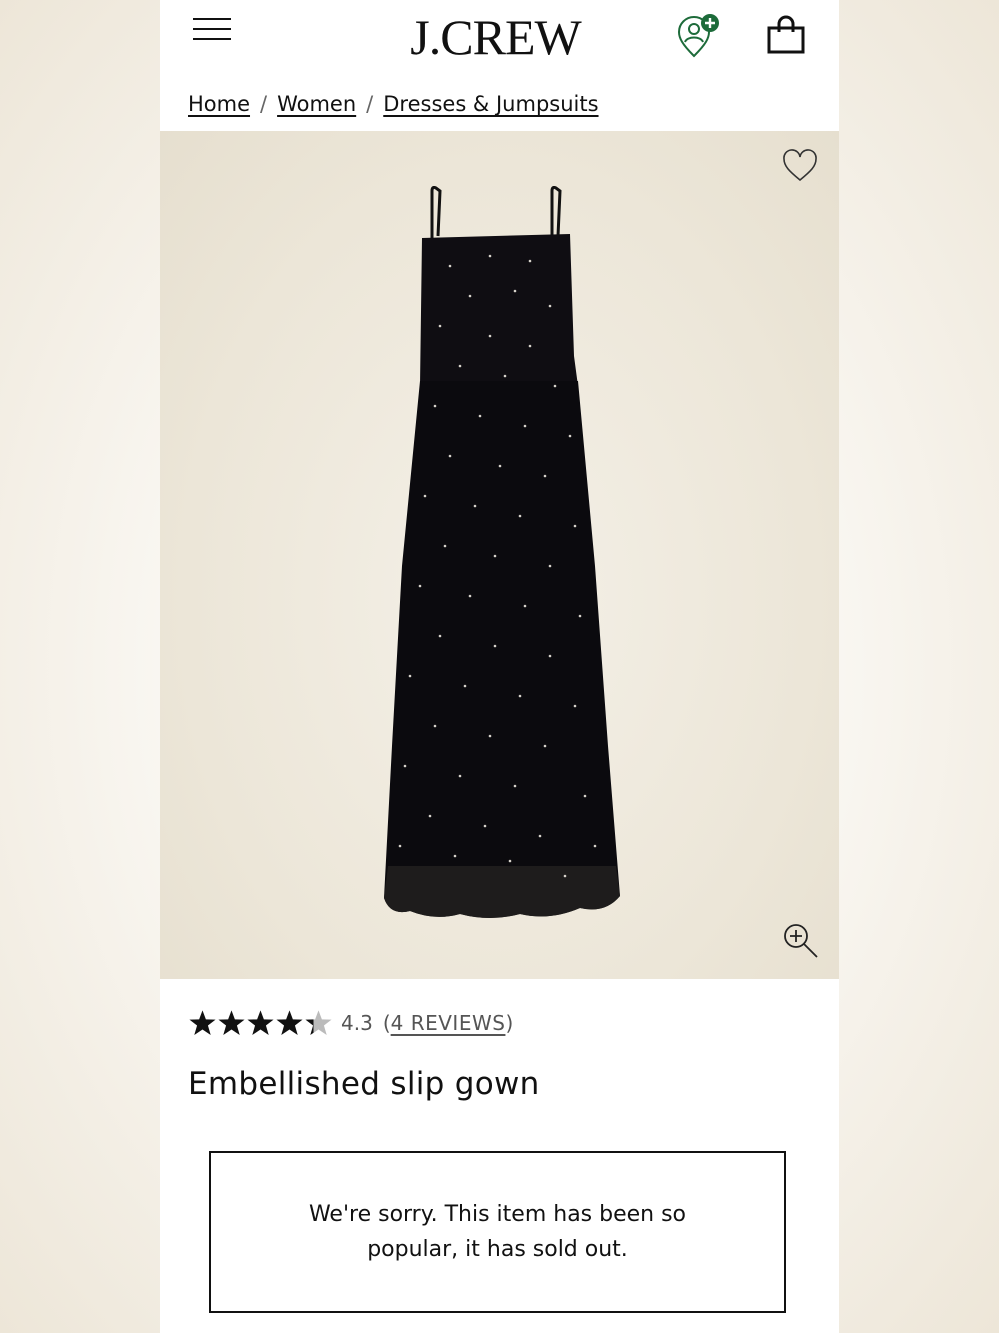  Describe the element at coordinates (787, 35) in the screenshot. I see `shopping-bag-icon` at that location.